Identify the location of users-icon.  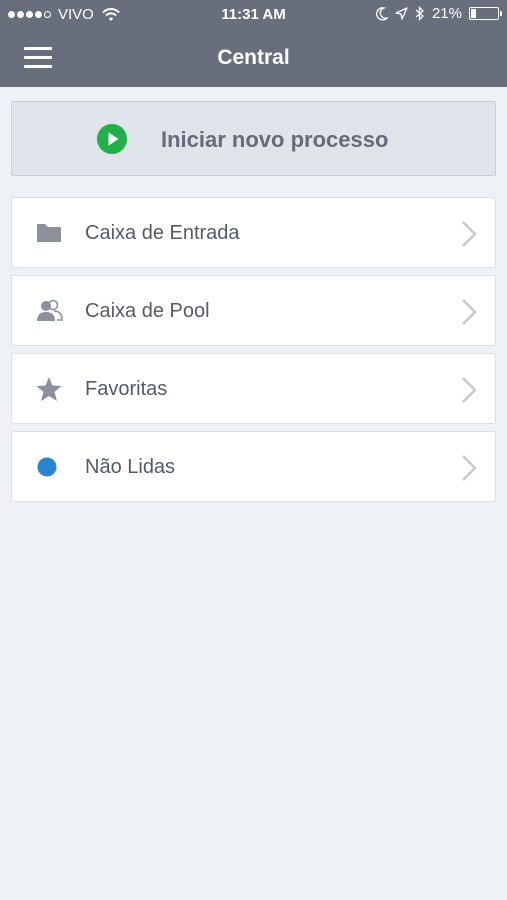
(50, 310).